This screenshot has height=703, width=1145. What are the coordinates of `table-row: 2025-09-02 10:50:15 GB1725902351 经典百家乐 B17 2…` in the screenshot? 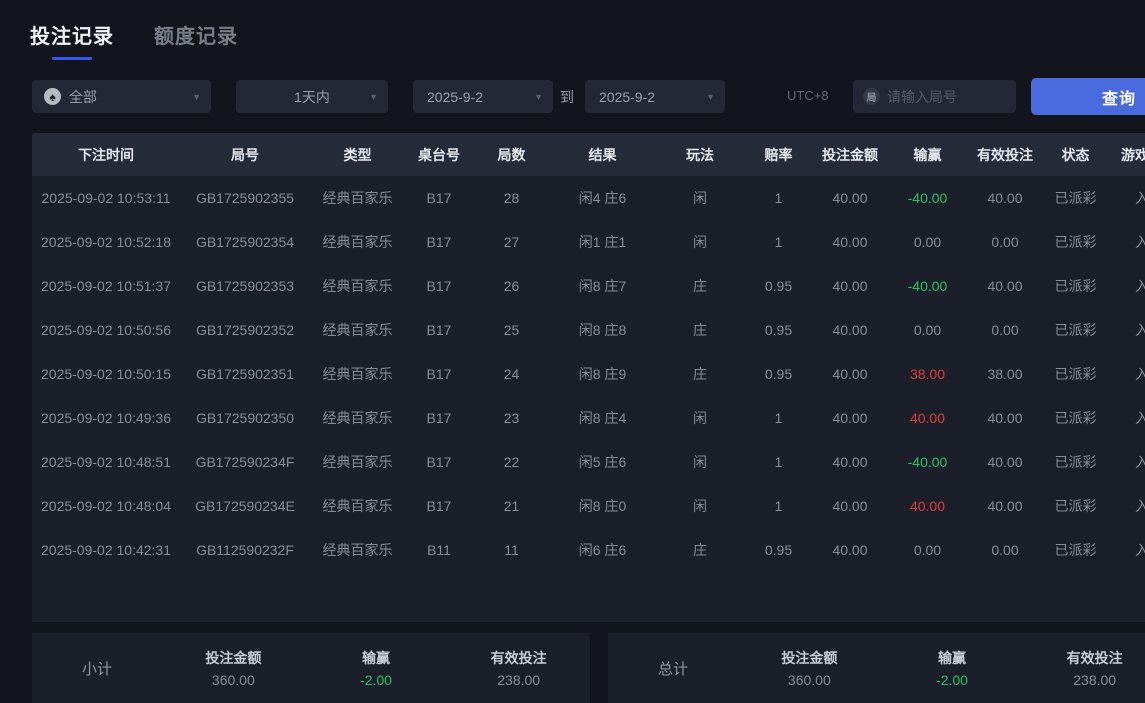 It's located at (588, 374).